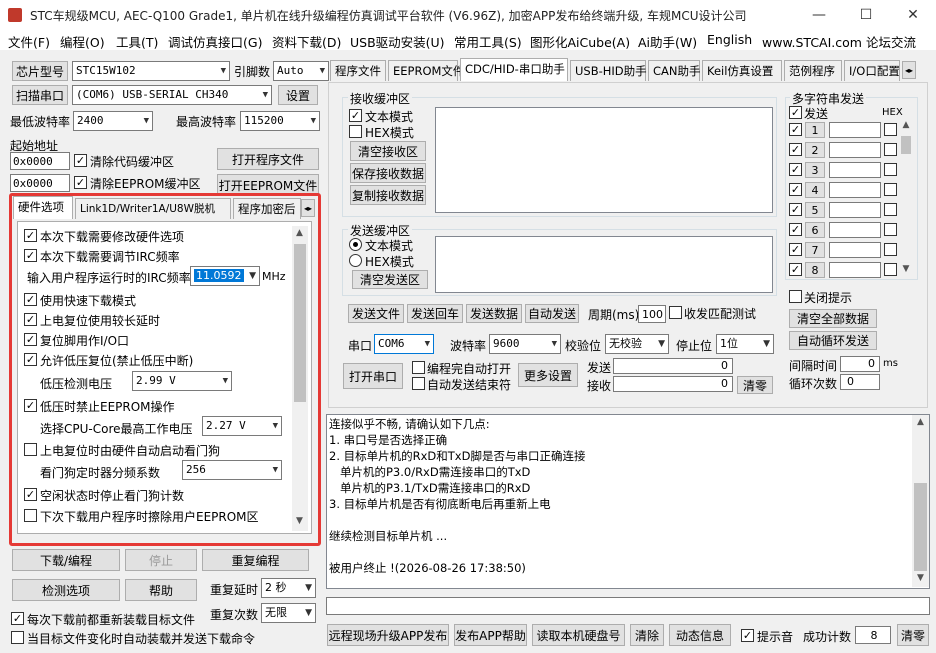 The height and width of the screenshot is (653, 936). What do you see at coordinates (17, 637) in the screenshot?
I see `auto-send-checkbox` at bounding box center [17, 637].